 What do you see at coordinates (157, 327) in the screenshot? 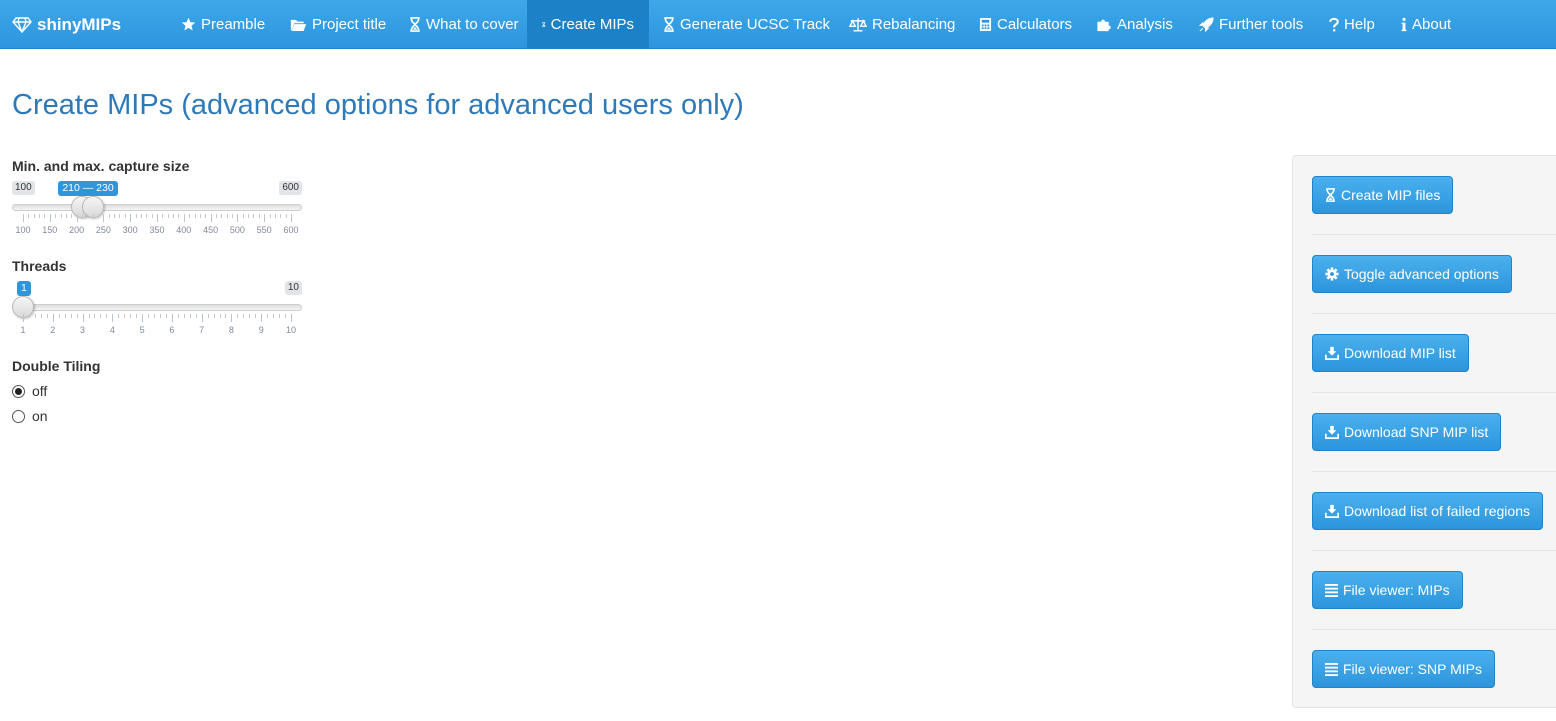
I see `slider-grid: 1 2 3 4 5 6 7 8 9 10` at bounding box center [157, 327].